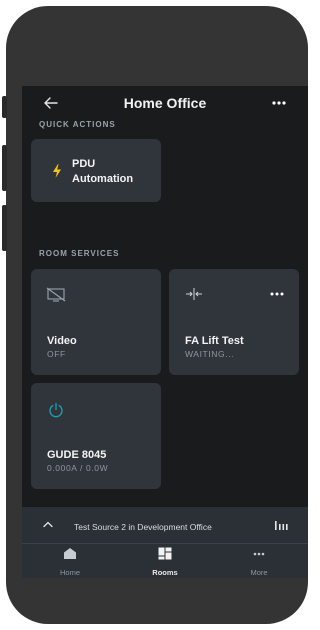  Describe the element at coordinates (56, 354) in the screenshot. I see `service-tile-status: OFF` at that location.